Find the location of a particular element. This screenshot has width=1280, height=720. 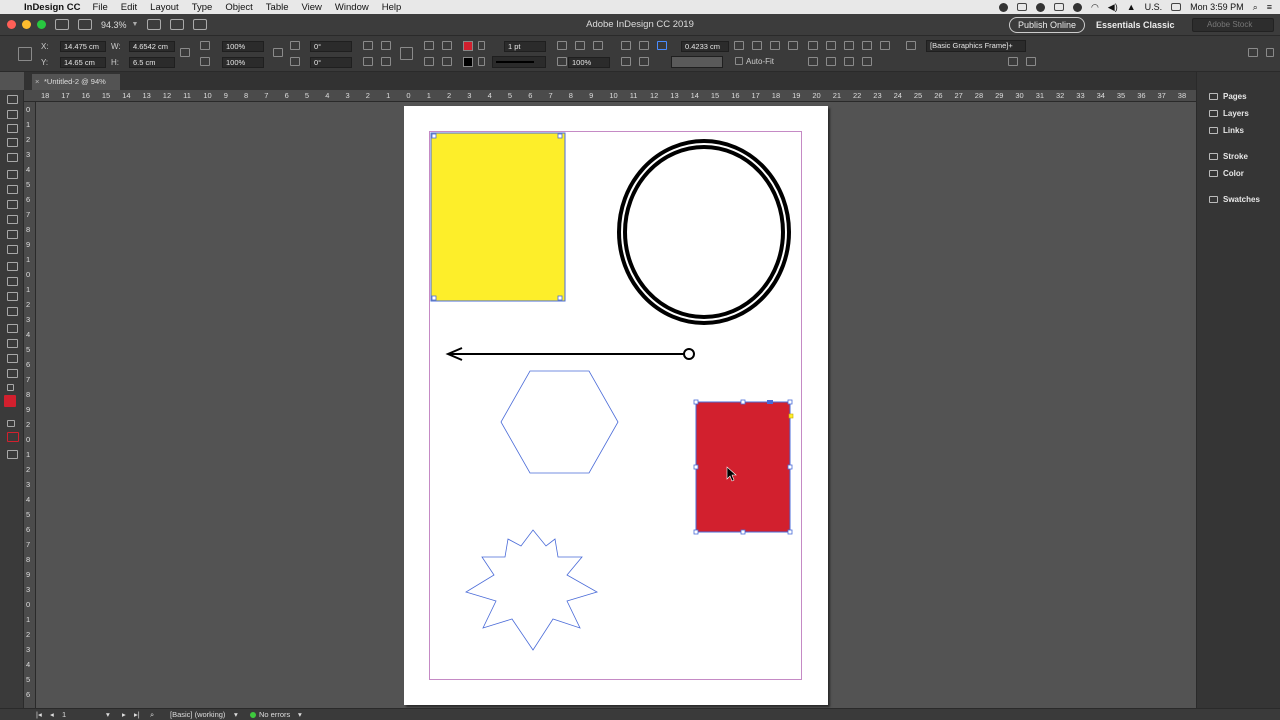

text-wrap-shape-icon is located at coordinates (644, 61).